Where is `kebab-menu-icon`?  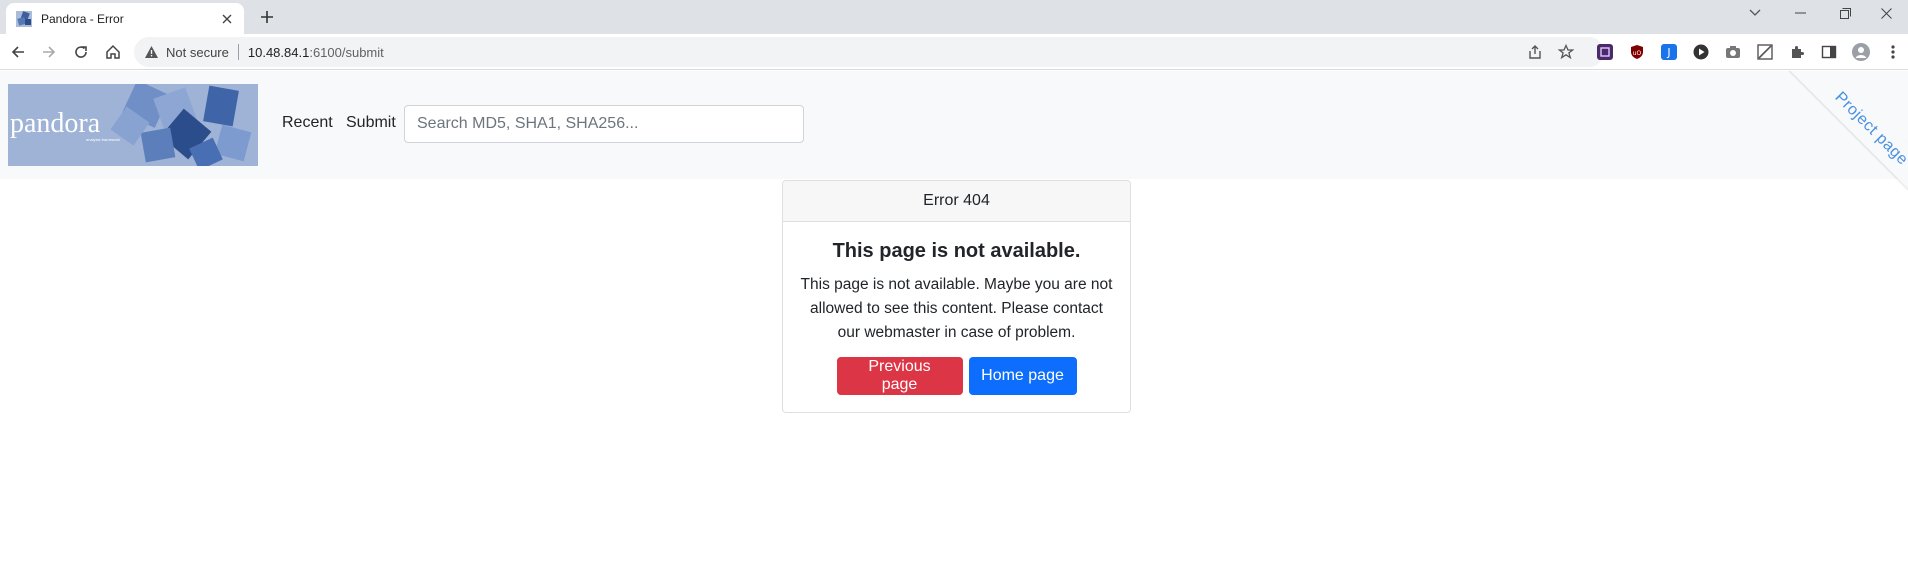
kebab-menu-icon is located at coordinates (1893, 52).